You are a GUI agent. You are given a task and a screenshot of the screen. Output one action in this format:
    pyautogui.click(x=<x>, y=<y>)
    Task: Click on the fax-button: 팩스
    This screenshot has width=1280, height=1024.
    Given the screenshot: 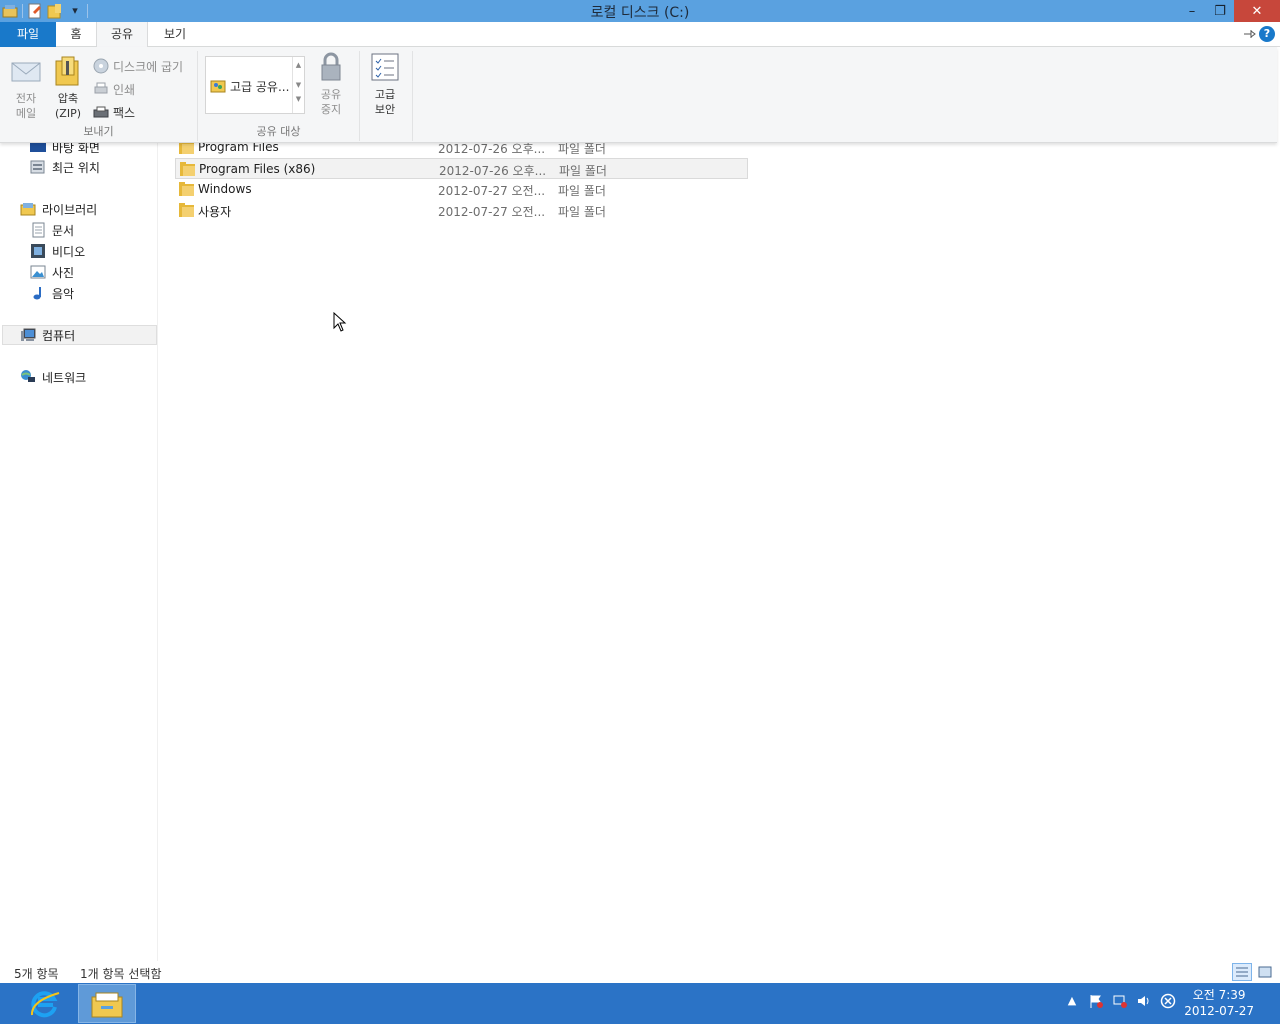 What is the action you would take?
    pyautogui.click(x=114, y=112)
    